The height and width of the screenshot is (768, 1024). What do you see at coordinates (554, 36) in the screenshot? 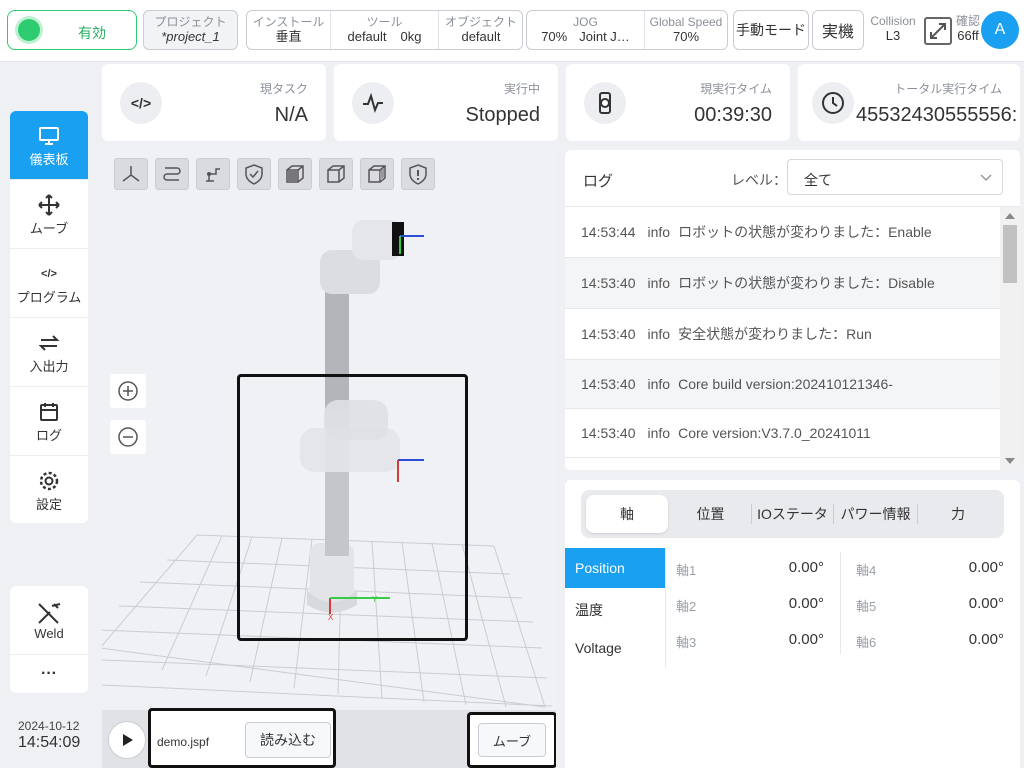
I see `jog-speed: 70%` at bounding box center [554, 36].